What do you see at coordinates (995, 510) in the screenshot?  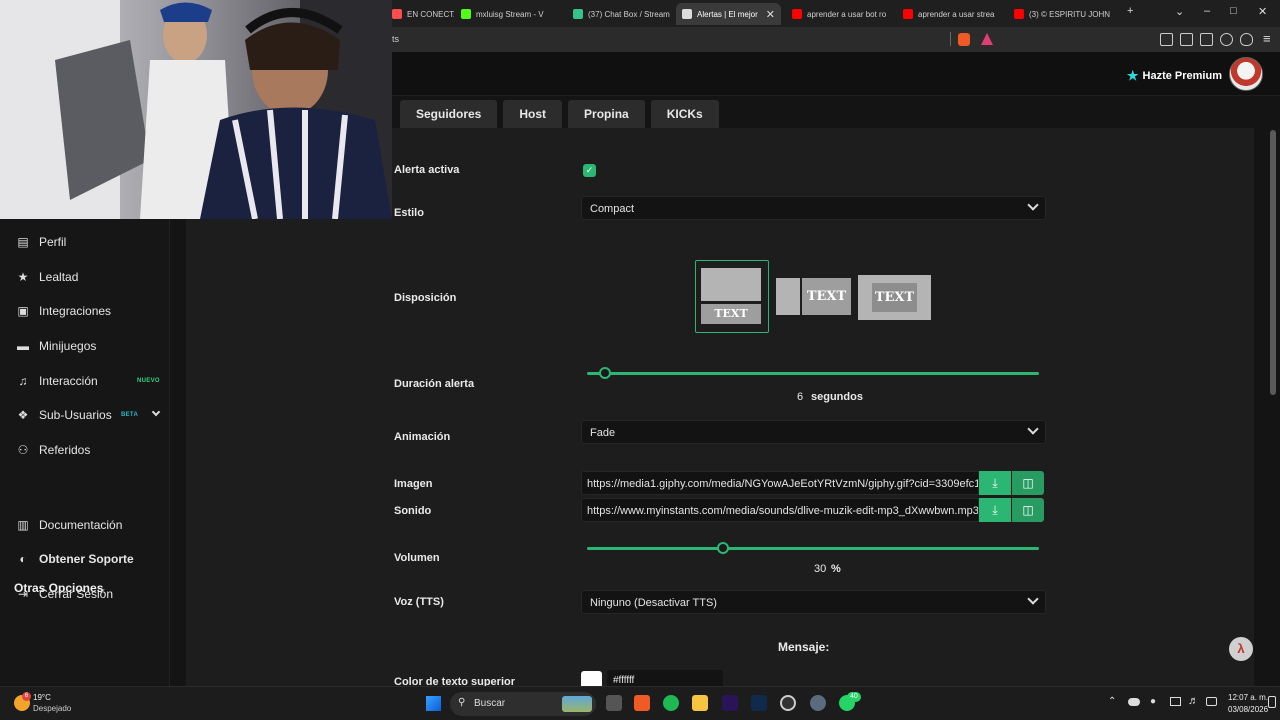 I see `sonido-upload-button: ⤓` at bounding box center [995, 510].